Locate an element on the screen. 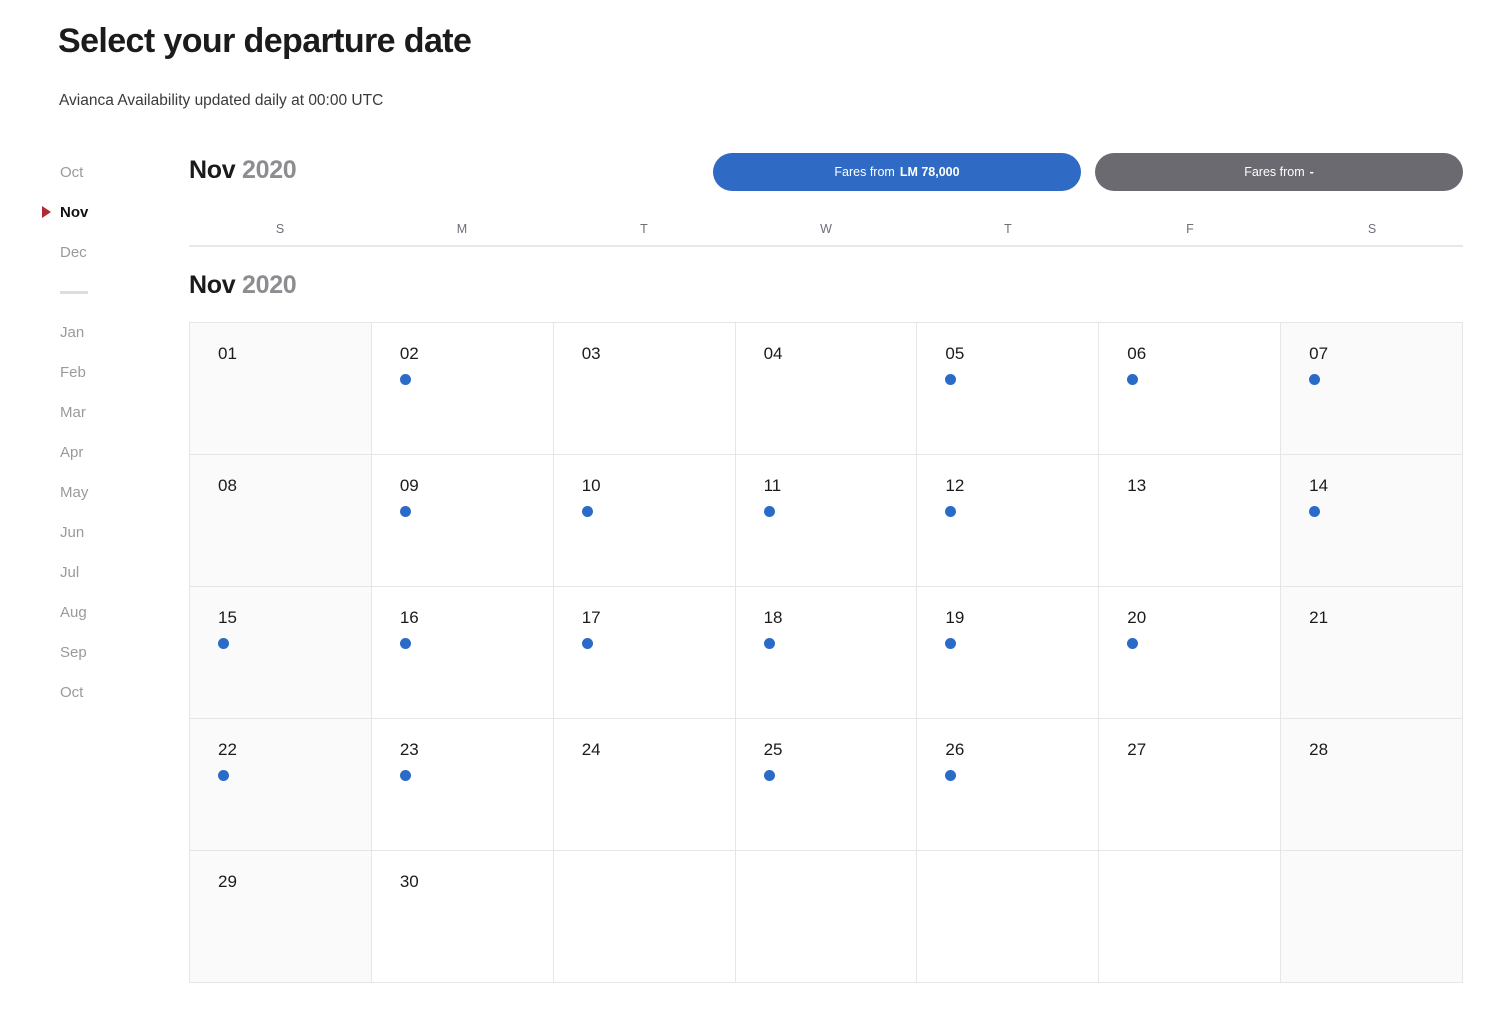 This screenshot has height=1020, width=1504. month-sidebar: Oct Nov Dec Jan Feb Mar Apr May Jun Jul Aug Sep Oct is located at coordinates (107, 432).